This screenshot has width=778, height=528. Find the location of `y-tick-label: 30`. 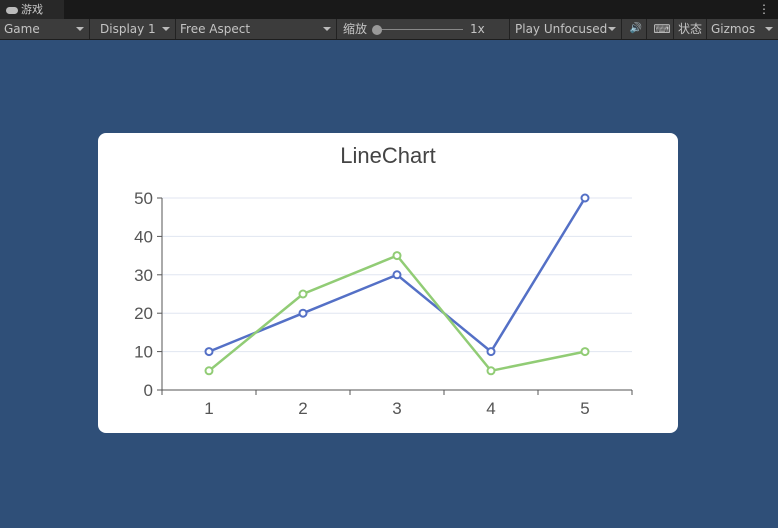

y-tick-label: 30 is located at coordinates (143, 275).